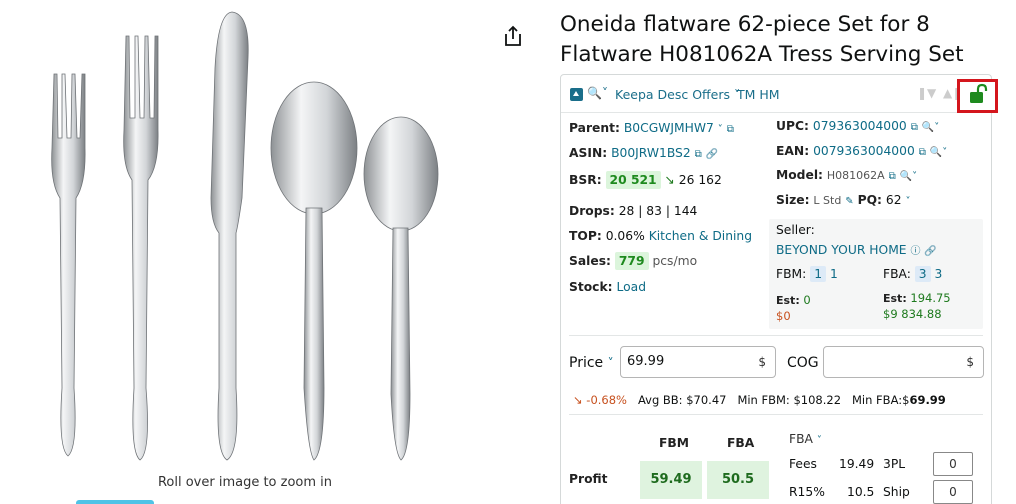 The image size is (1016, 504). Describe the element at coordinates (801, 439) in the screenshot. I see `fulfillment-select-value: FBA` at that location.